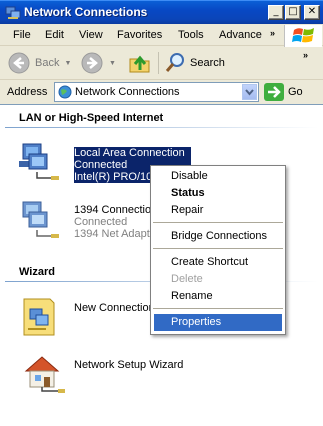 This screenshot has width=323, height=426. I want to click on forward-button: ▼, so click(98, 63).